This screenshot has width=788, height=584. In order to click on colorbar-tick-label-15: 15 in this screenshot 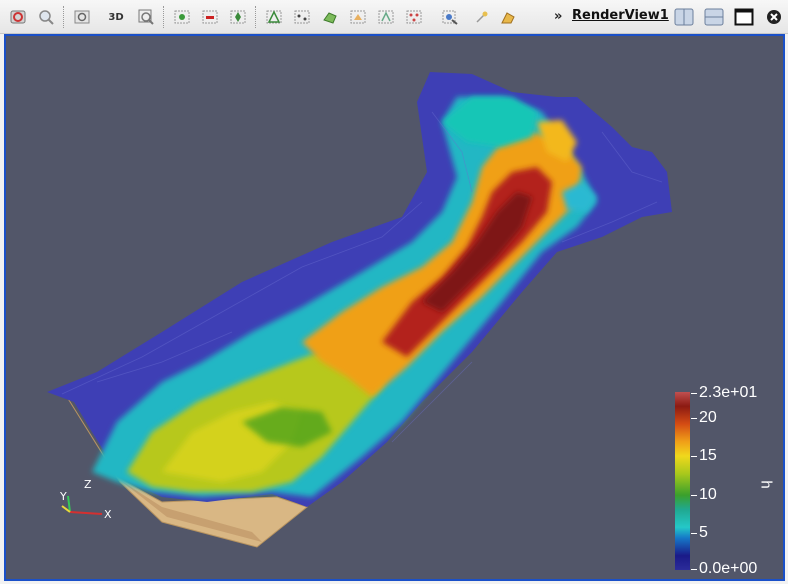, I will do `click(708, 455)`.